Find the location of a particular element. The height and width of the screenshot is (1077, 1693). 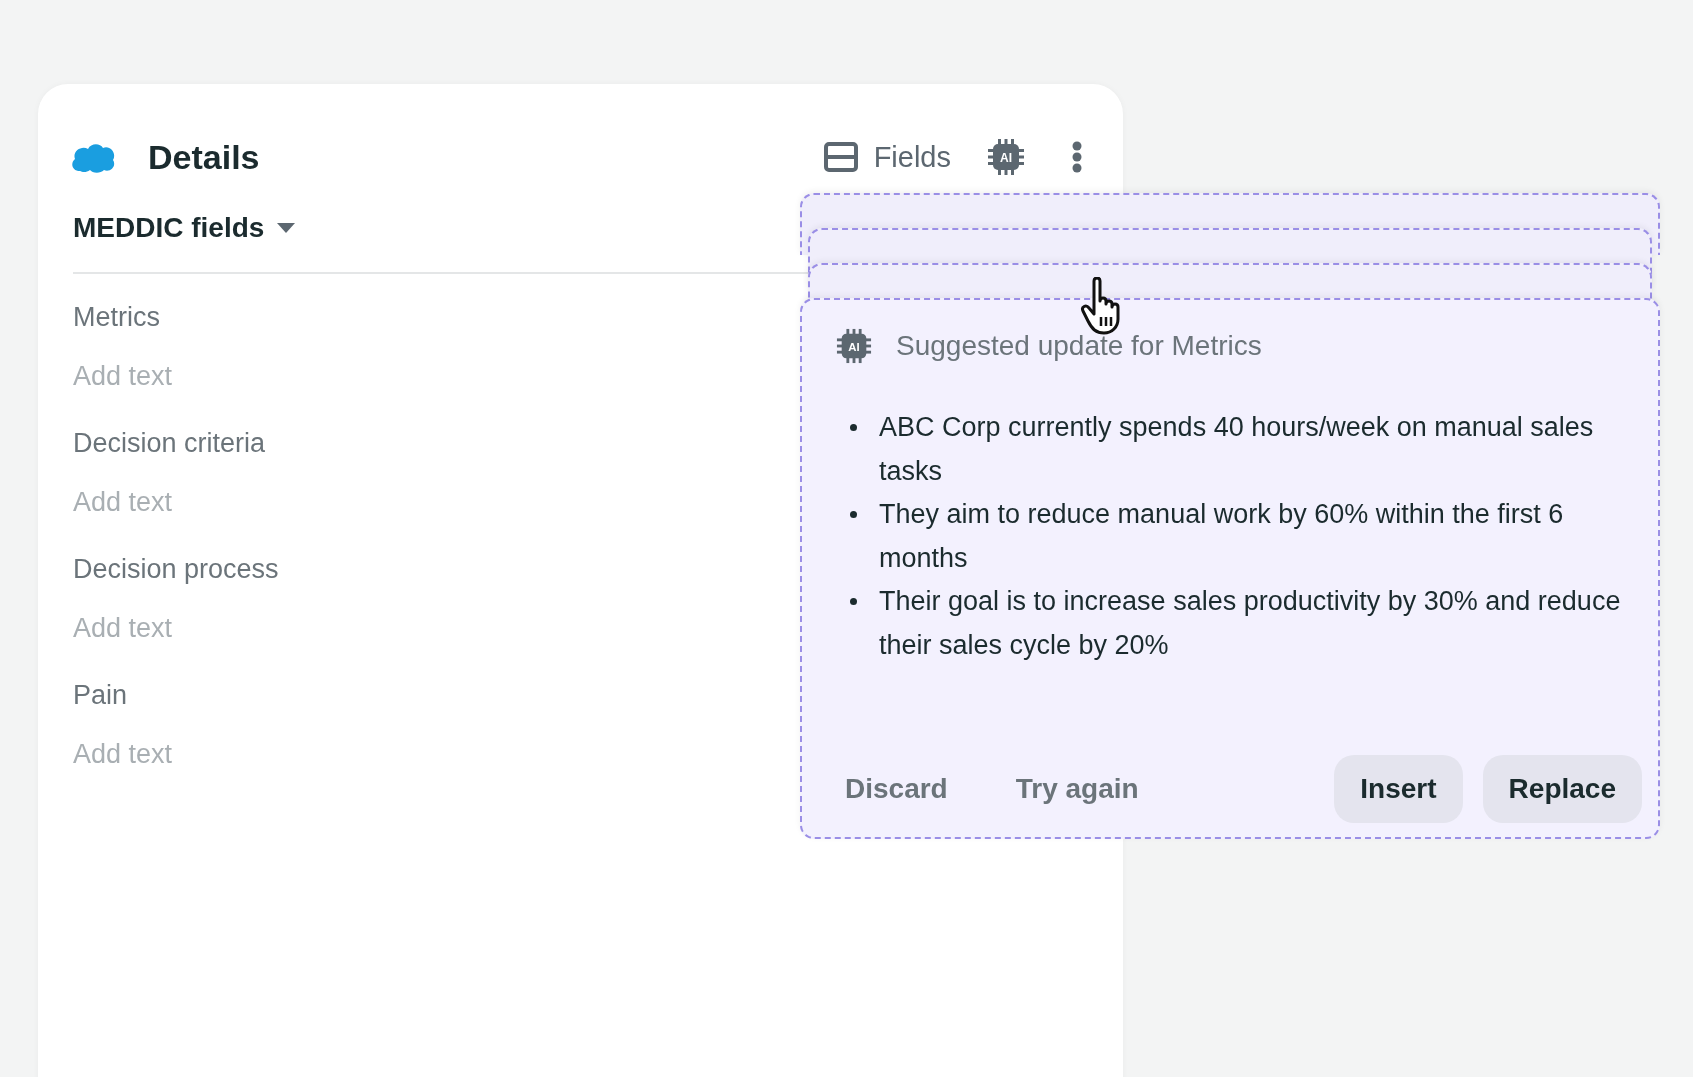

suggestion-text: ABC Corp currently spends 40 hours/week on manual sales tasks is located at coordinates (1237, 449).